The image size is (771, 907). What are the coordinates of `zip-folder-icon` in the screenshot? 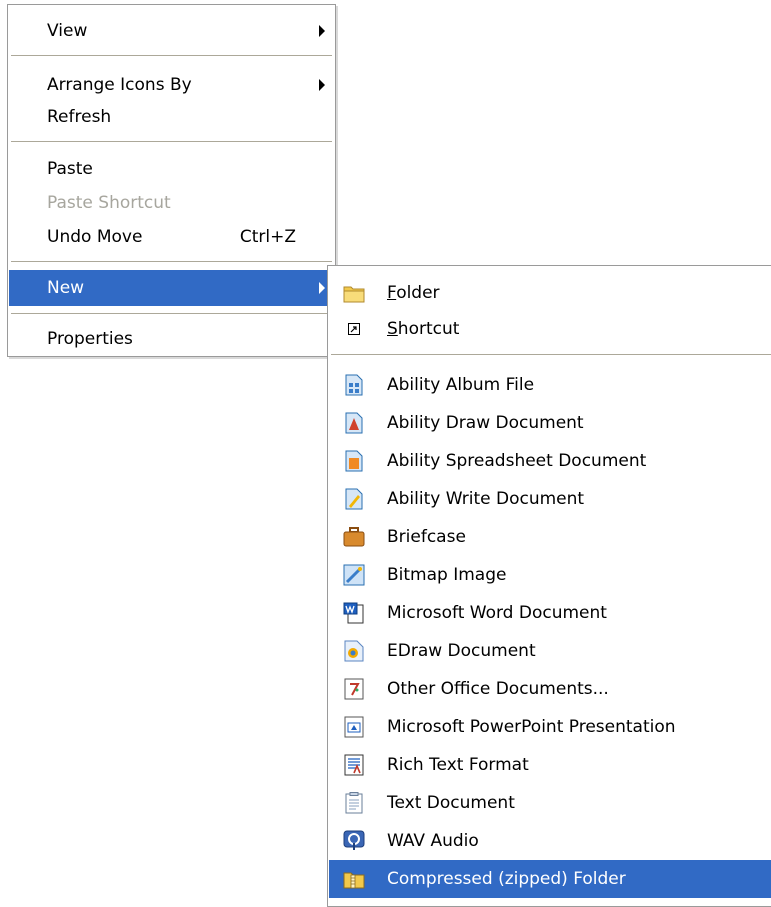 It's located at (354, 879).